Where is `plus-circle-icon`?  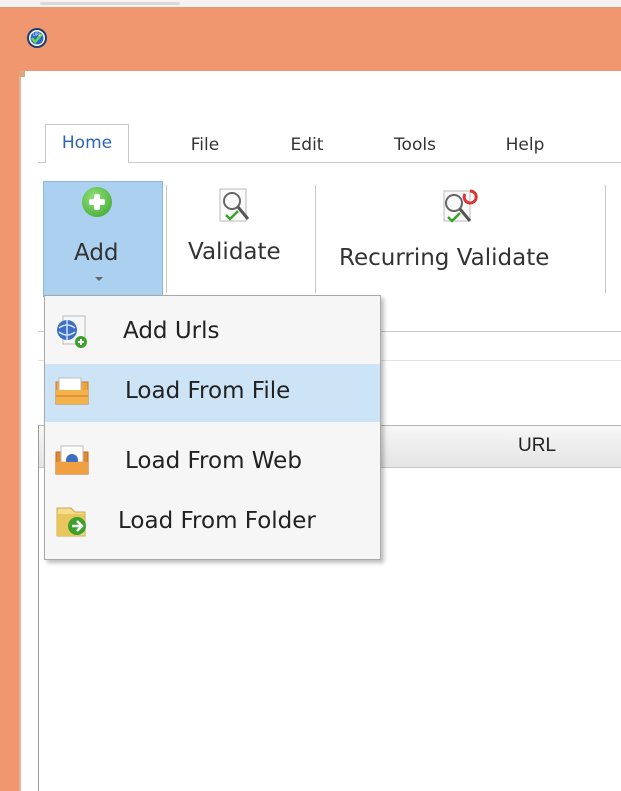
plus-circle-icon is located at coordinates (97, 202).